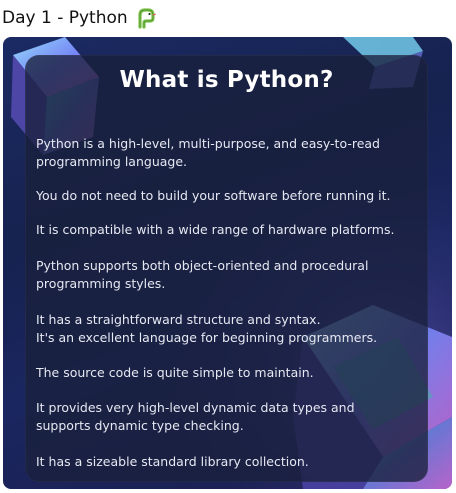 The width and height of the screenshot is (456, 493). I want to click on point-line: programming styles., so click(101, 283).